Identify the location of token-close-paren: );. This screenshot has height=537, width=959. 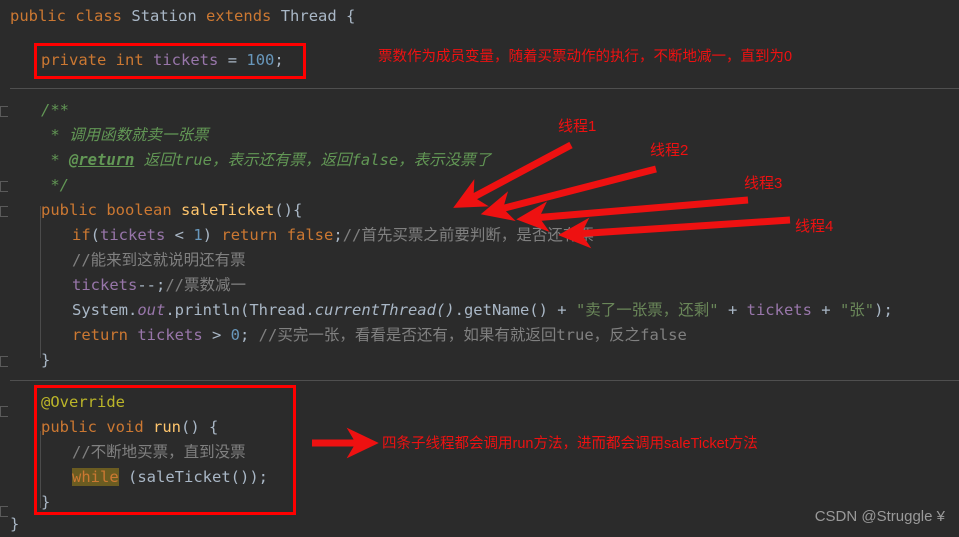
(883, 310).